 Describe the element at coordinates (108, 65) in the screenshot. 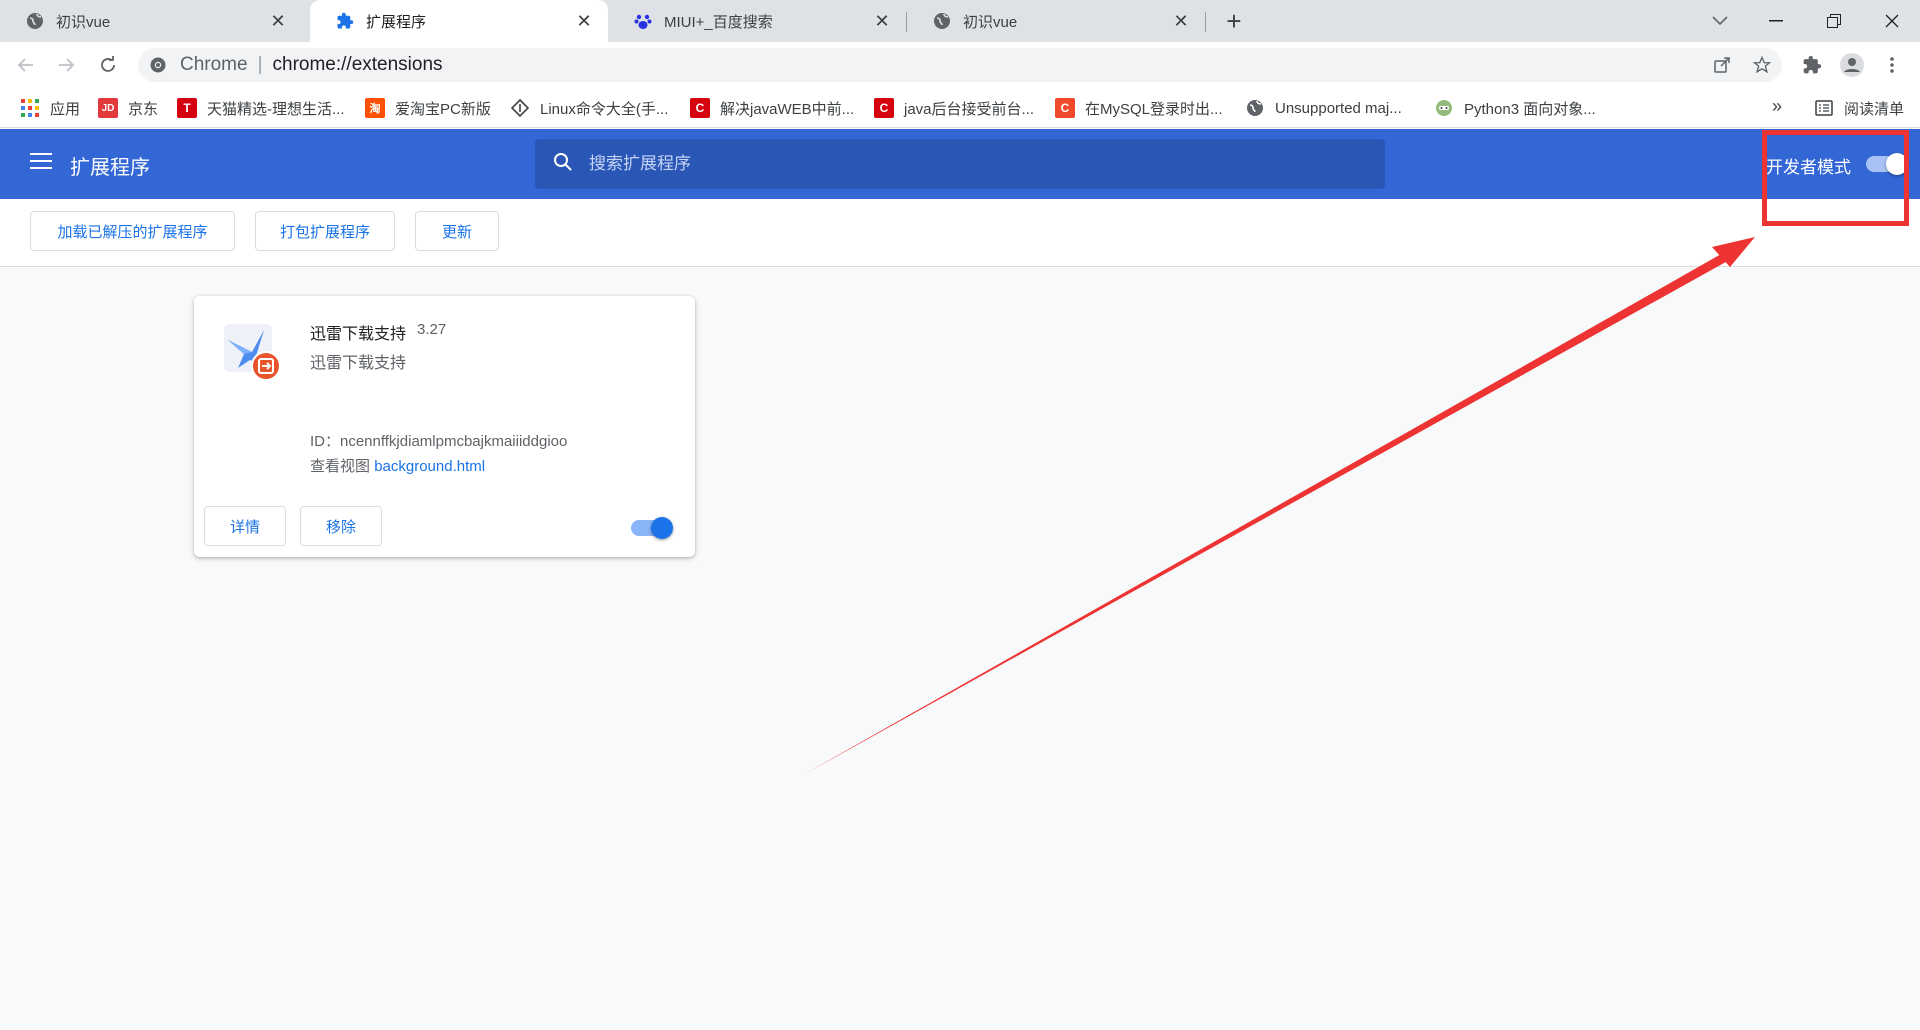

I see `reload-button` at that location.